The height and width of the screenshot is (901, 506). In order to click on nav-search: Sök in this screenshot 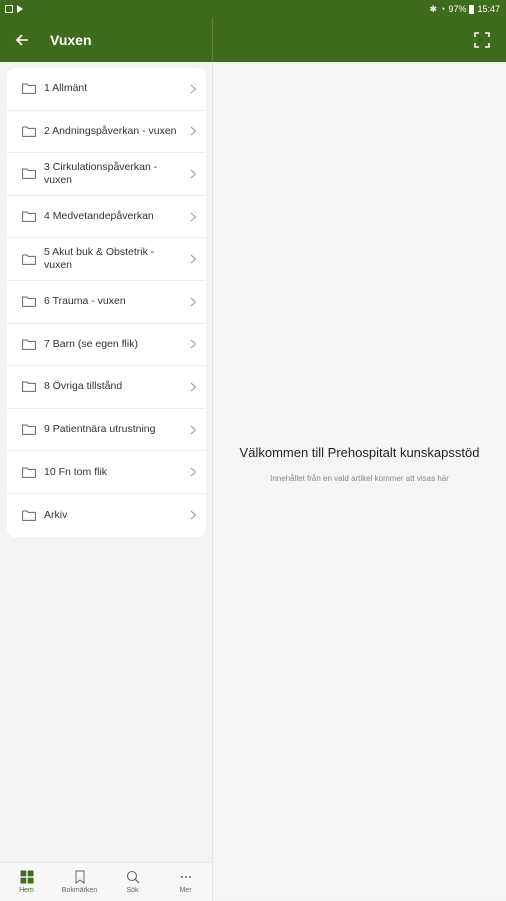, I will do `click(132, 882)`.